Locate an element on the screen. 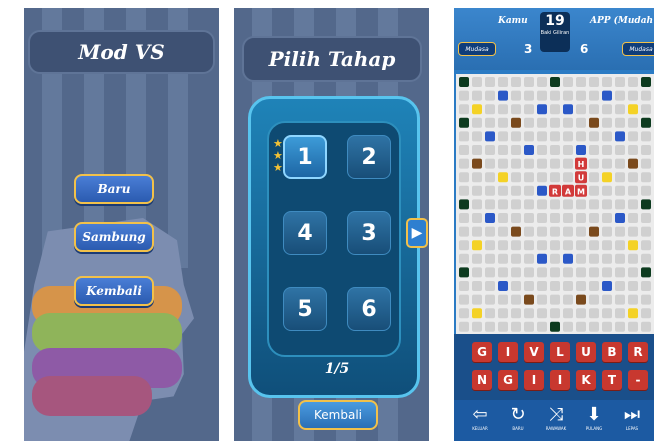 This screenshot has height=441, width=654. sambung-button: Sambung is located at coordinates (114, 237).